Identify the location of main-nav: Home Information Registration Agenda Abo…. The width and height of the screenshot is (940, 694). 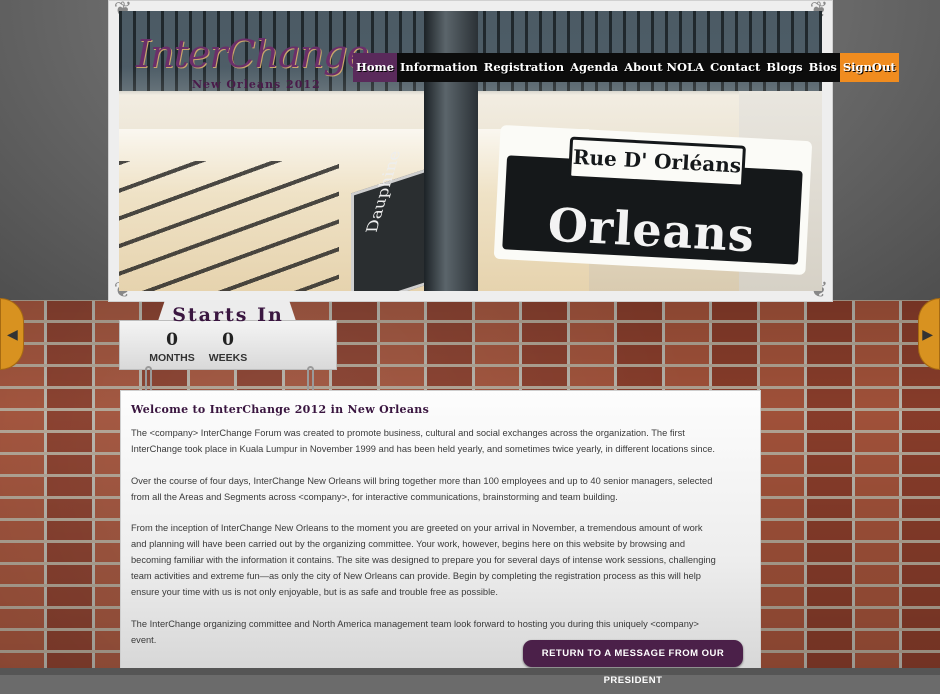
(626, 67).